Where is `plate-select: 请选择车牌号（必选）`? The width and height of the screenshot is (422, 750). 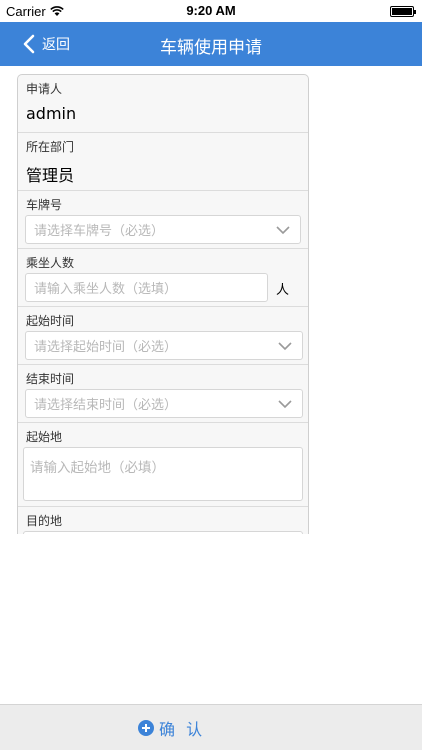 plate-select: 请选择车牌号（必选） is located at coordinates (163, 229).